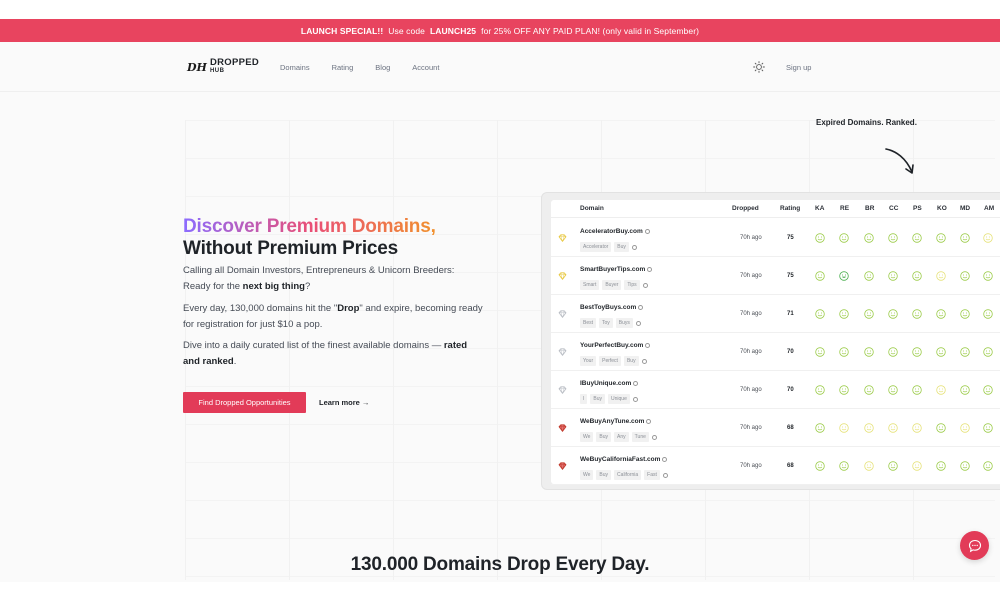  I want to click on col-am: AM, so click(989, 208).